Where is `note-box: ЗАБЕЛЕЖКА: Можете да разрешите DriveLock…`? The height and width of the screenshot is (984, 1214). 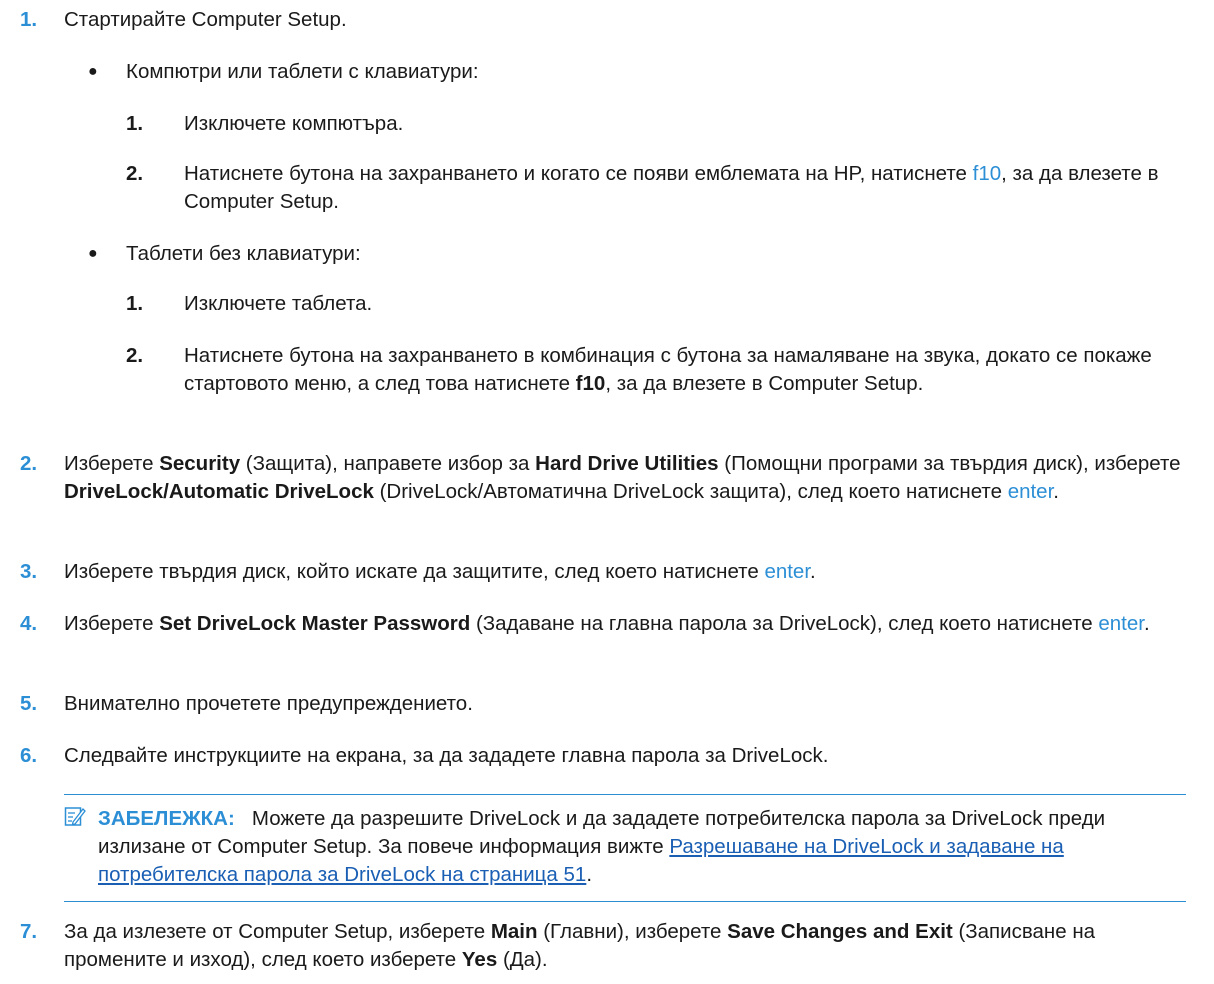
note-box: ЗАБЕЛЕЖКА: Можете да разрешите DriveLock… is located at coordinates (625, 848).